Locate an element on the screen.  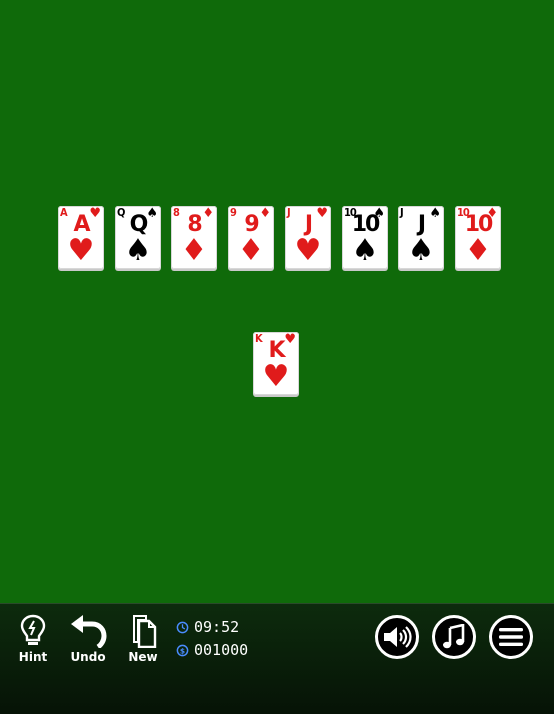
coin-icon: $ is located at coordinates (182, 650).